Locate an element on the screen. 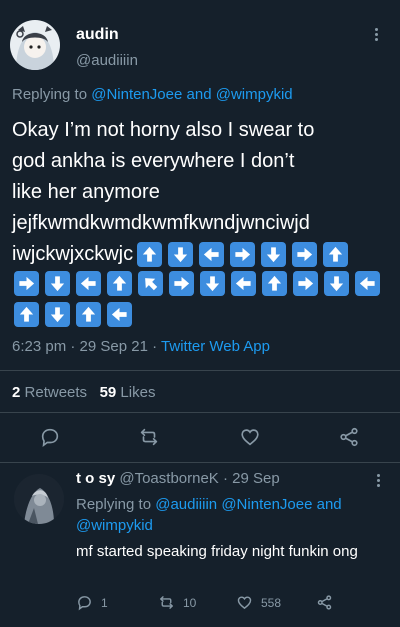 The height and width of the screenshot is (627, 400). display-name: t o sy is located at coordinates (95, 478).